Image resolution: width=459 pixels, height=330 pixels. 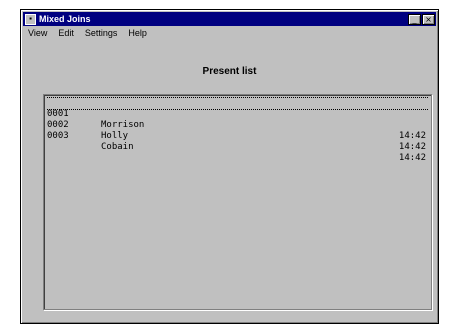 I want to click on minimize-button: _, so click(x=414, y=19).